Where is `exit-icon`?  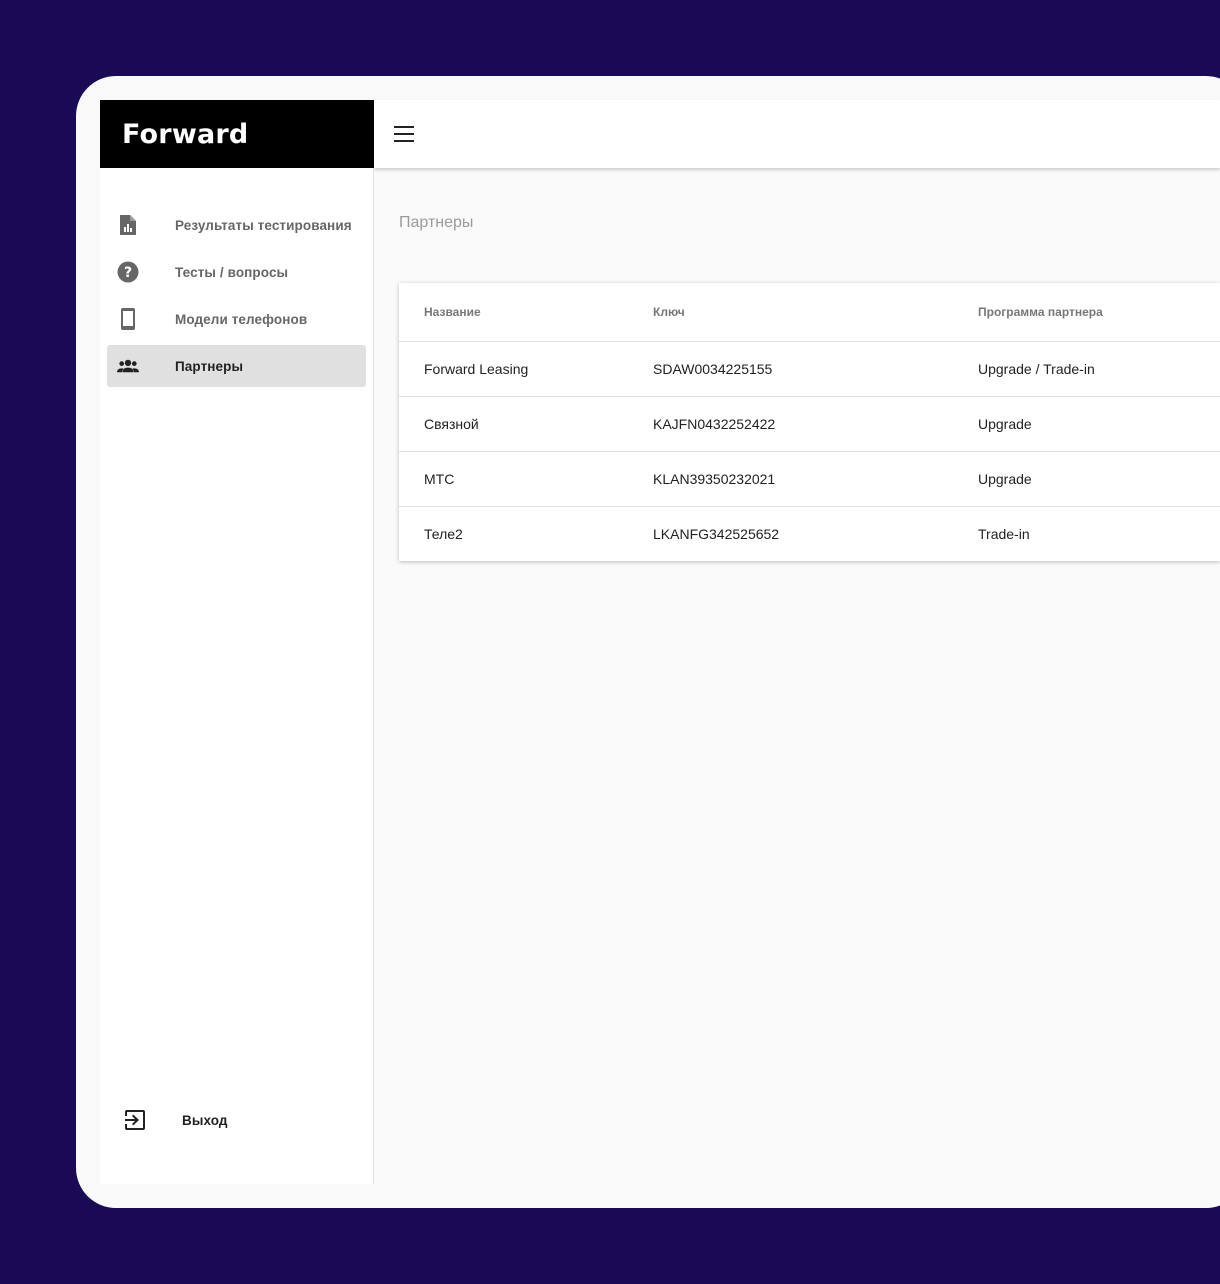
exit-icon is located at coordinates (135, 1120).